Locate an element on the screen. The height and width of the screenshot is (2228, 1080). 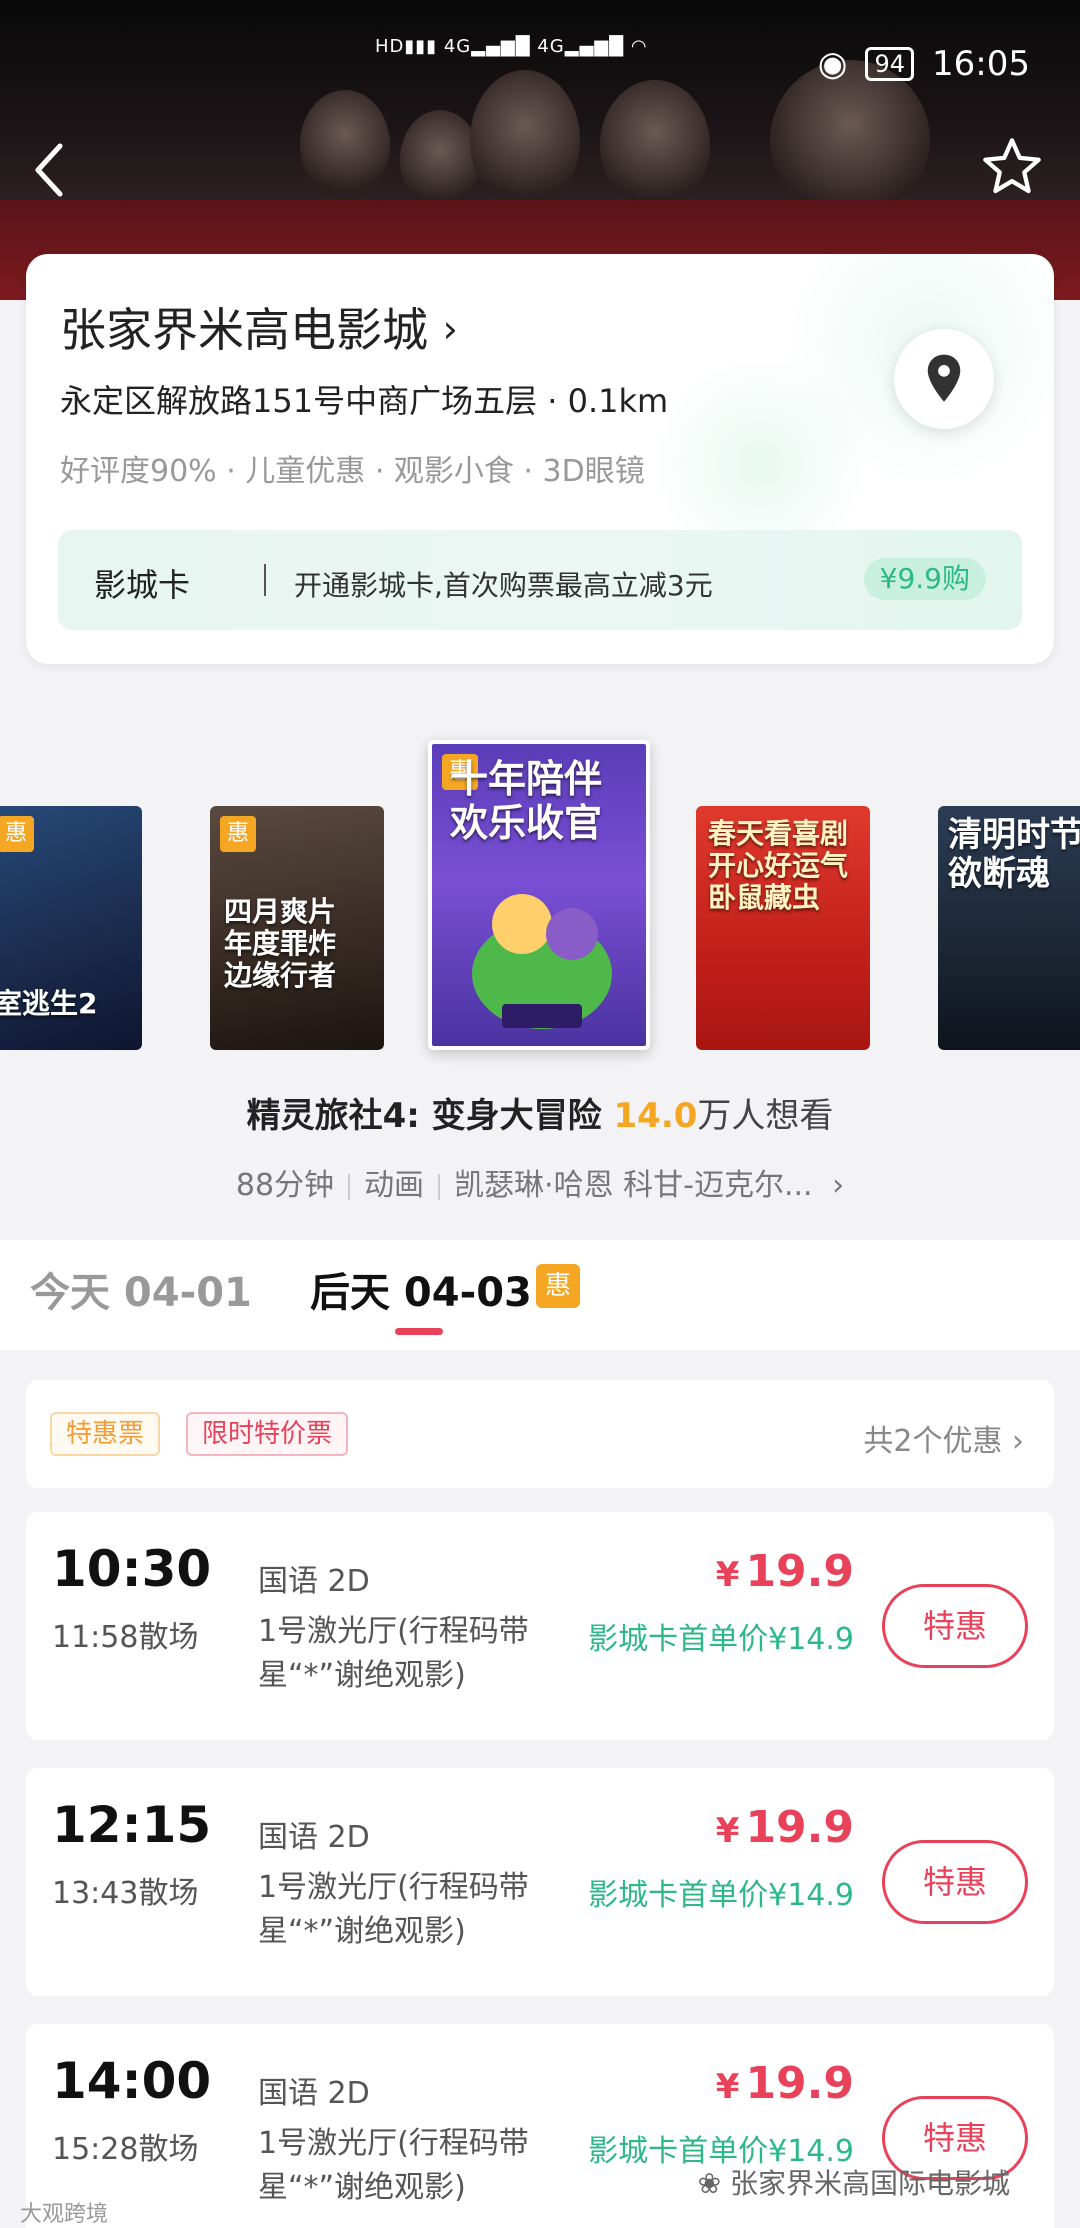
cinema-card-buy-button: ¥9.9购 is located at coordinates (924, 579).